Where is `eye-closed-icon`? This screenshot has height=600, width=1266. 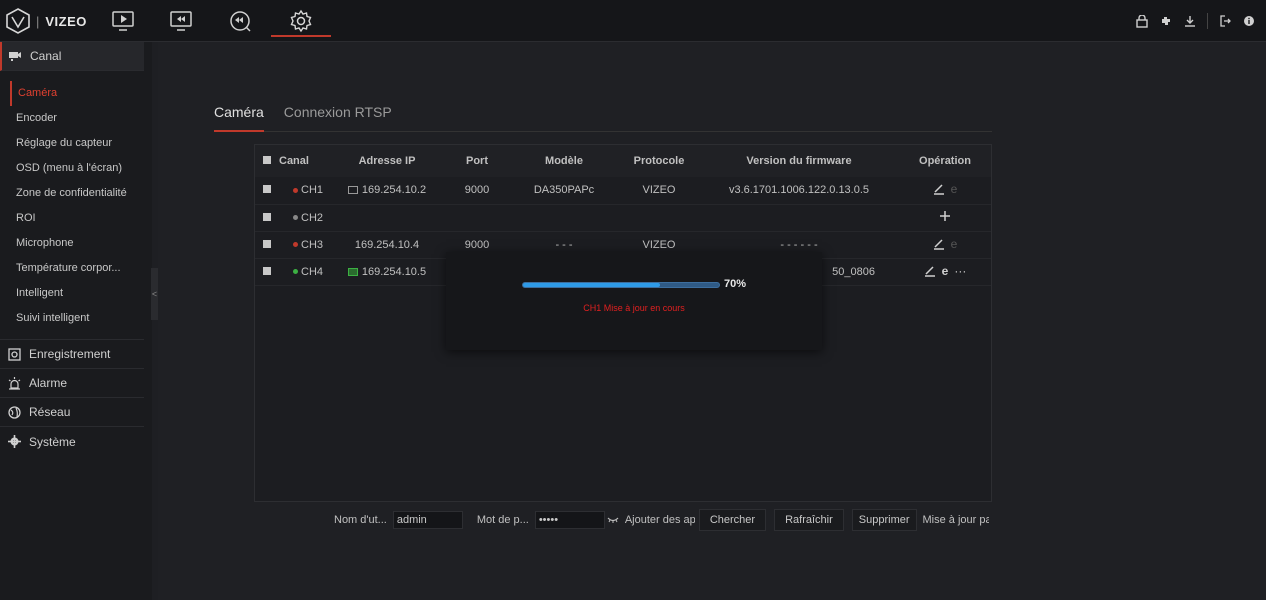 eye-closed-icon is located at coordinates (613, 520).